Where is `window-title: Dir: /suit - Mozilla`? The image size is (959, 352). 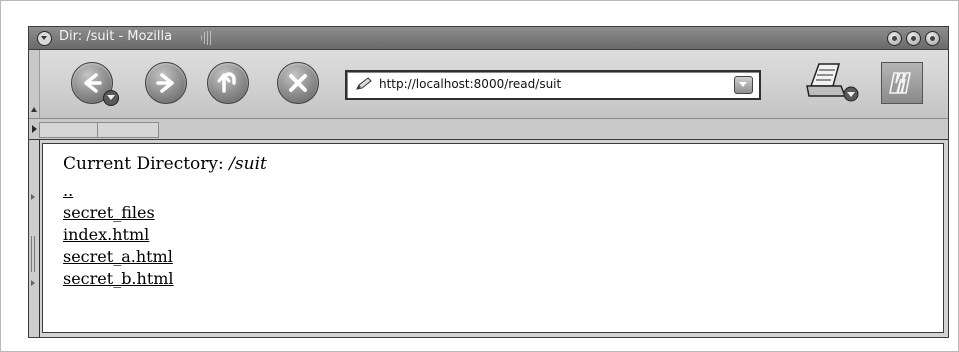
window-title: Dir: /suit - Mozilla is located at coordinates (116, 36).